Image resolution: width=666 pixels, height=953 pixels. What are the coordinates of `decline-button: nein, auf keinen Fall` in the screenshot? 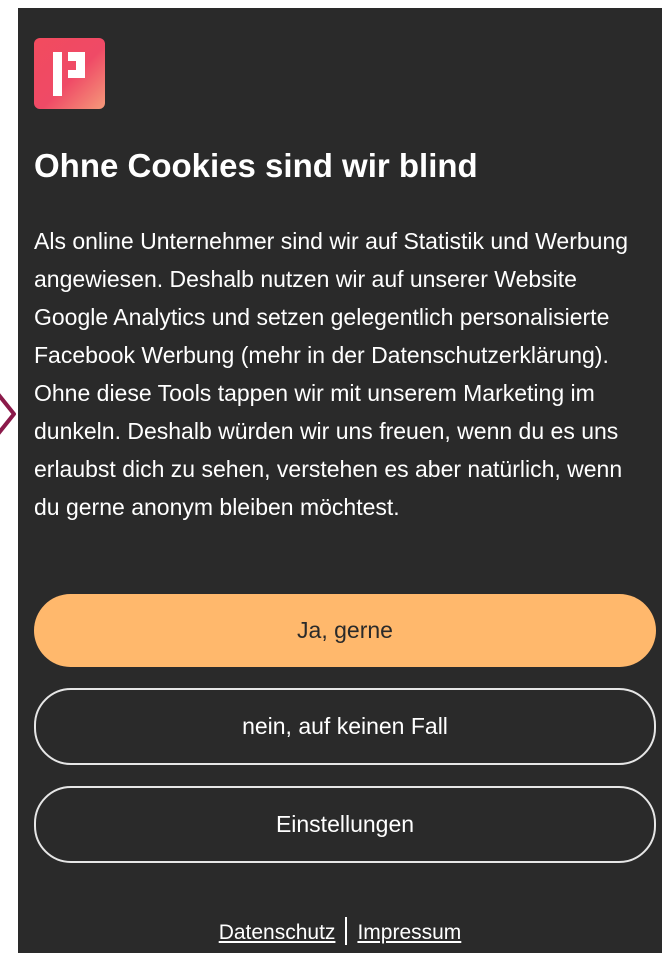 It's located at (345, 726).